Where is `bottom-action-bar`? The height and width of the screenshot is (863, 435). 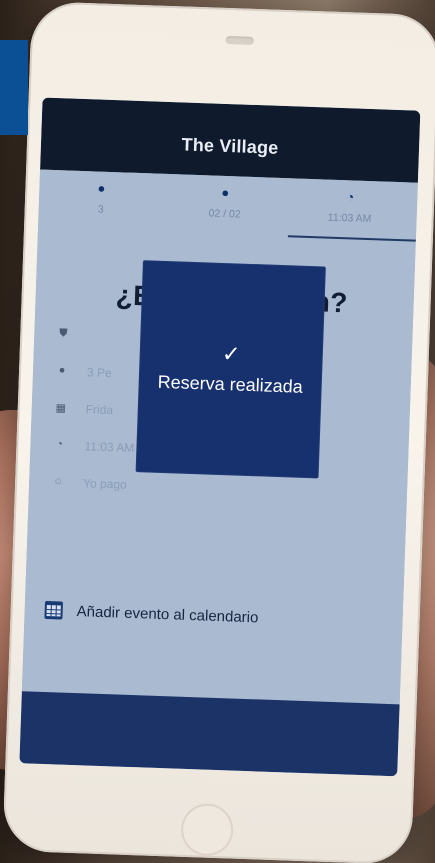 bottom-action-bar is located at coordinates (209, 734).